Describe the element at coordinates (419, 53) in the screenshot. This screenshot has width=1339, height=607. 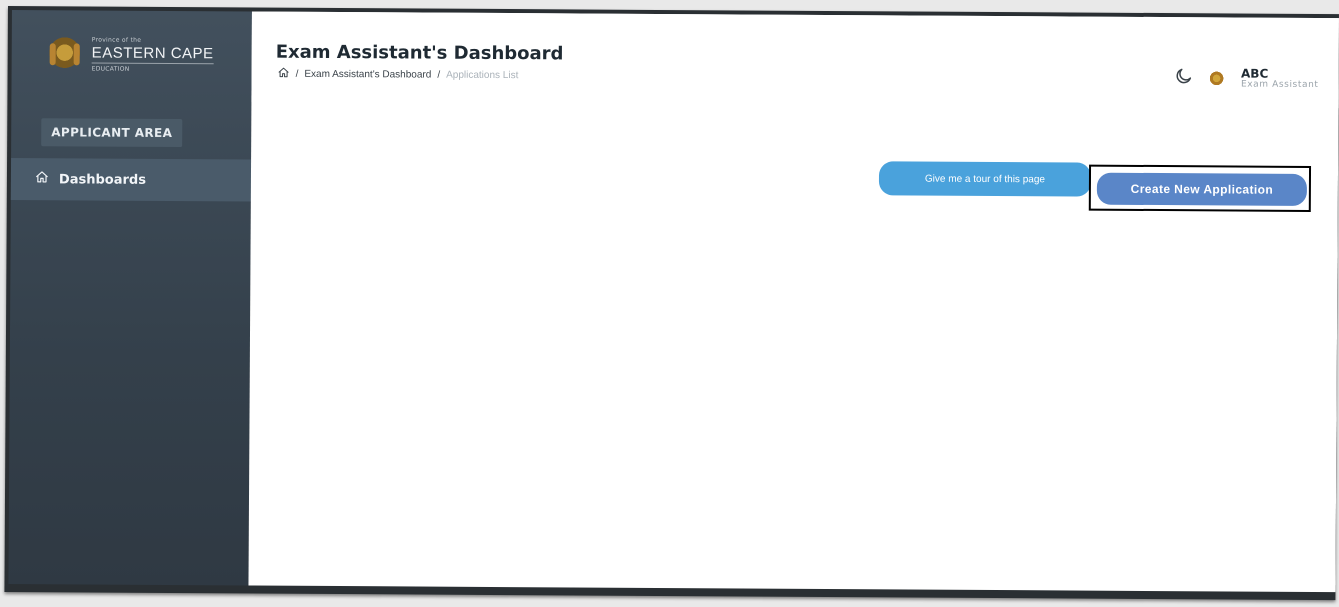
I see `page-title: Exam Assistant's Dashboard` at that location.